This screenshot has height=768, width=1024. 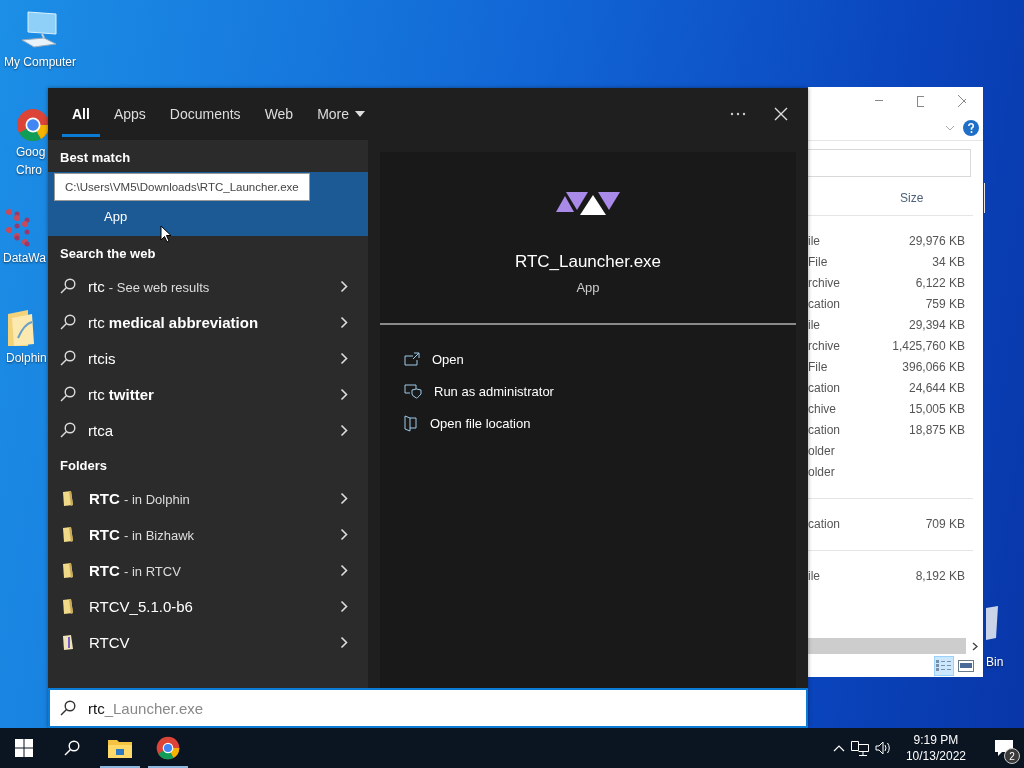 What do you see at coordinates (992, 623) in the screenshot?
I see `trash-icon` at bounding box center [992, 623].